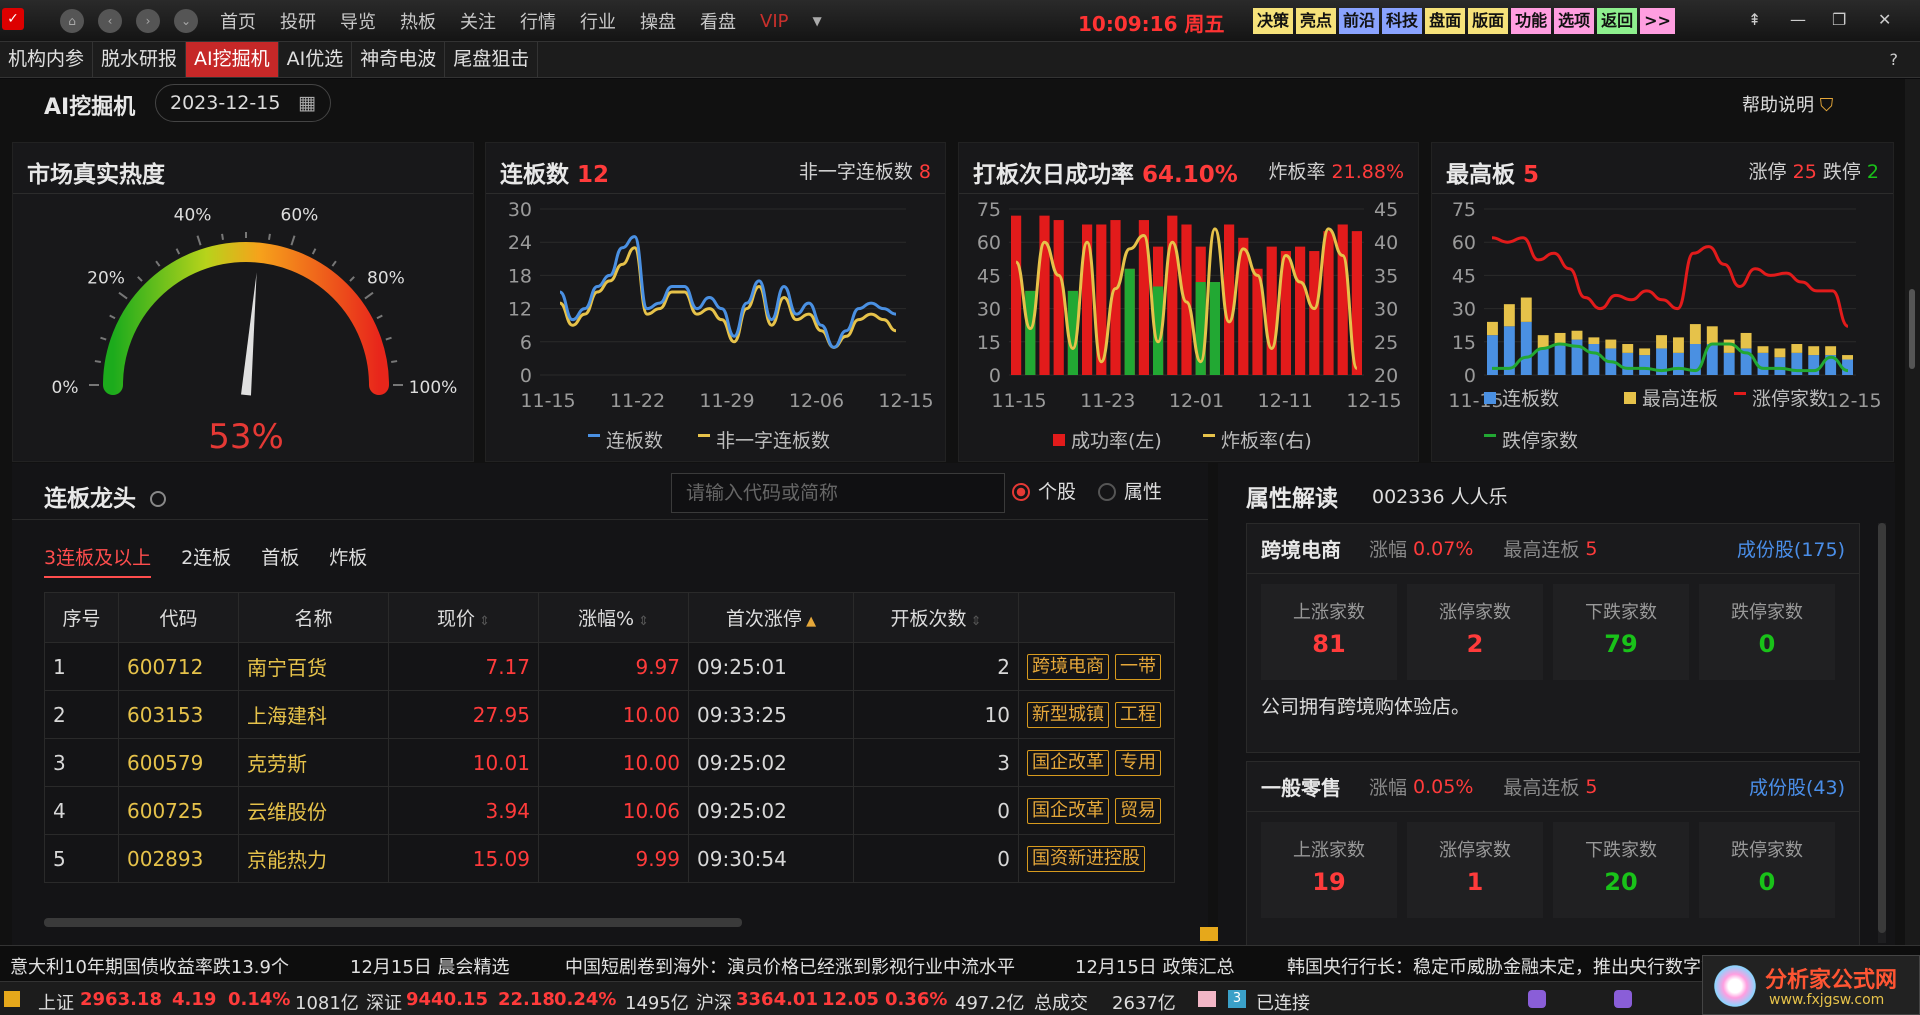 The width and height of the screenshot is (1920, 1015). What do you see at coordinates (609, 762) in the screenshot?
I see `table-row: 3 600579 克劳斯 10.01 10.00 09:25:02 3 国企改革 专用` at bounding box center [609, 762].